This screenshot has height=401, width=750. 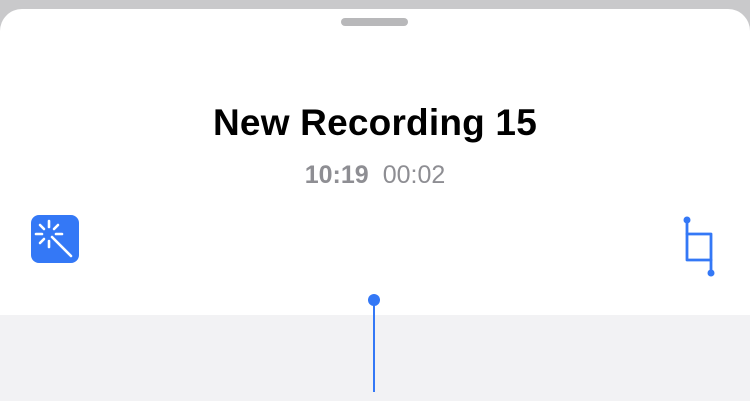 I want to click on crop-trim-icon, so click(x=699, y=246).